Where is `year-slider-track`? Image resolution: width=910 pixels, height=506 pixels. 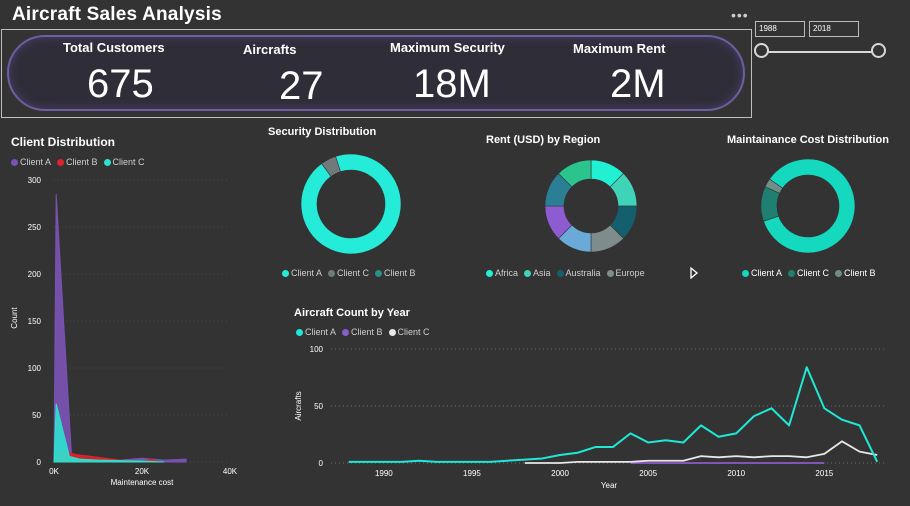
year-slider-track is located at coordinates (821, 52).